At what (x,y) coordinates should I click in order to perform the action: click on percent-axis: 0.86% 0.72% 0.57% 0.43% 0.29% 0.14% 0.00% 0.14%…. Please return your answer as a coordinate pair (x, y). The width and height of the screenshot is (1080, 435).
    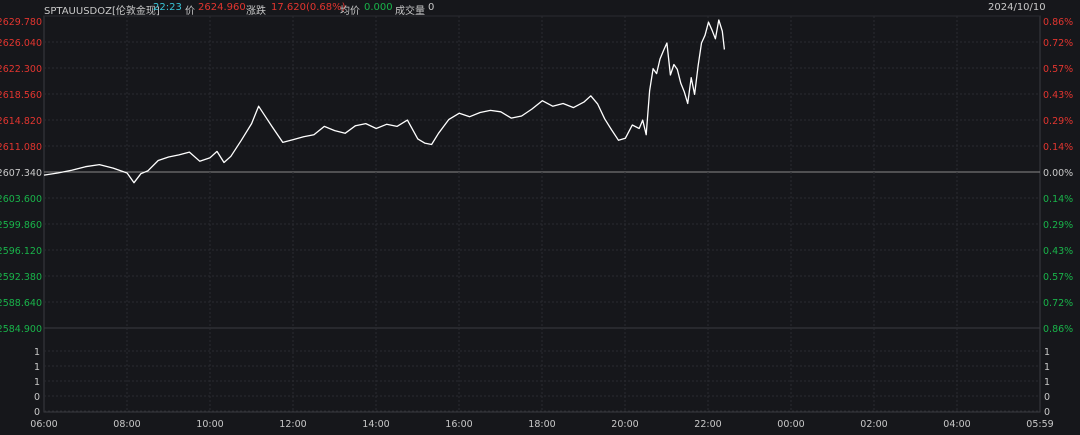
    Looking at the image, I should click on (1058, 176).